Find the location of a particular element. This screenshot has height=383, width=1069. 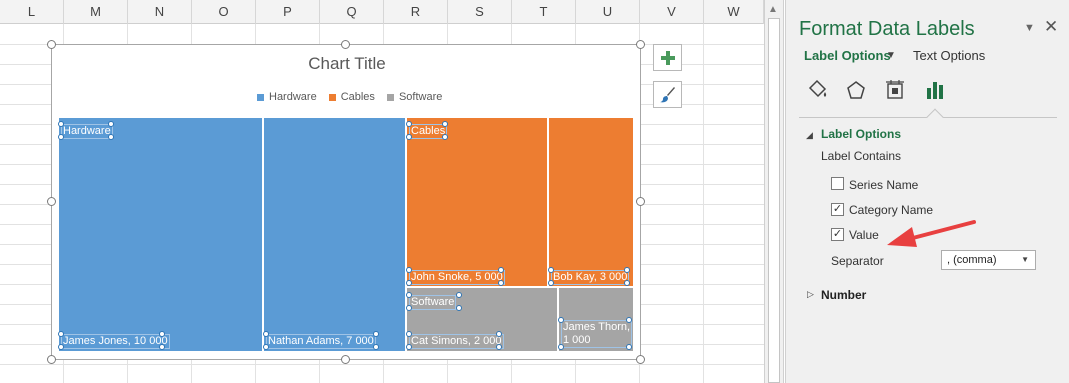

chart-elements-button is located at coordinates (667, 57).